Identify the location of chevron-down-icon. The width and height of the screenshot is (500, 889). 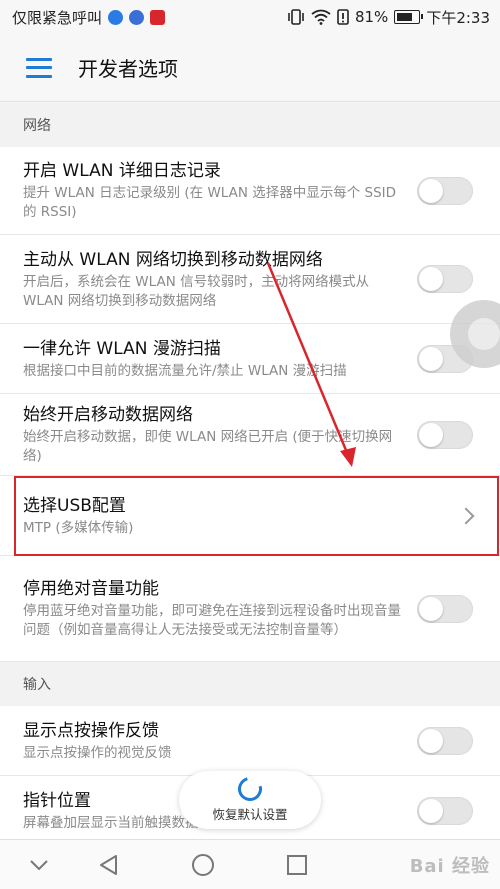
(39, 865).